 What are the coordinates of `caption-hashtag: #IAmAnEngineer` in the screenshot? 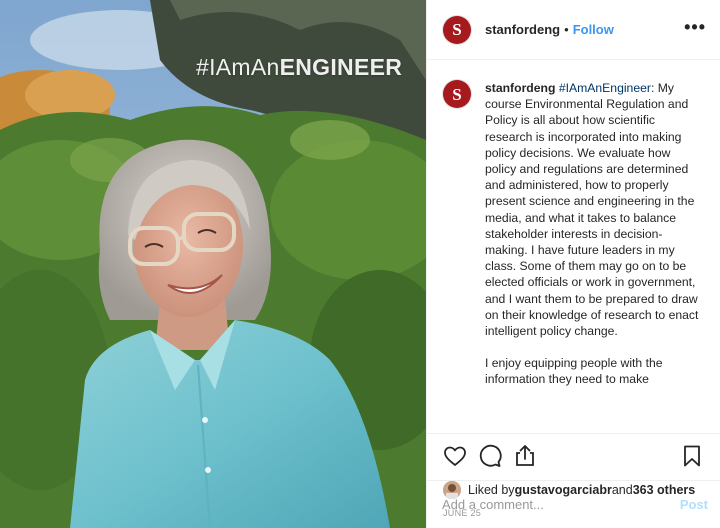 It's located at (605, 88).